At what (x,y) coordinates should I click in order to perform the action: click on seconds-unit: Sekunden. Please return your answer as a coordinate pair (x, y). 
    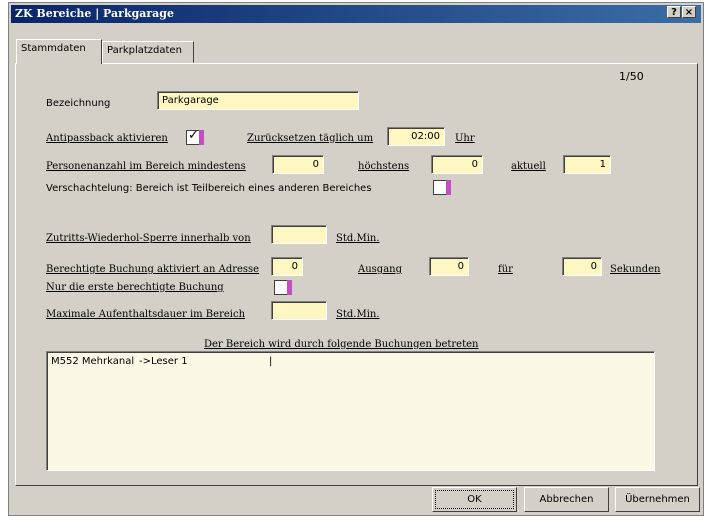
    Looking at the image, I should click on (635, 269).